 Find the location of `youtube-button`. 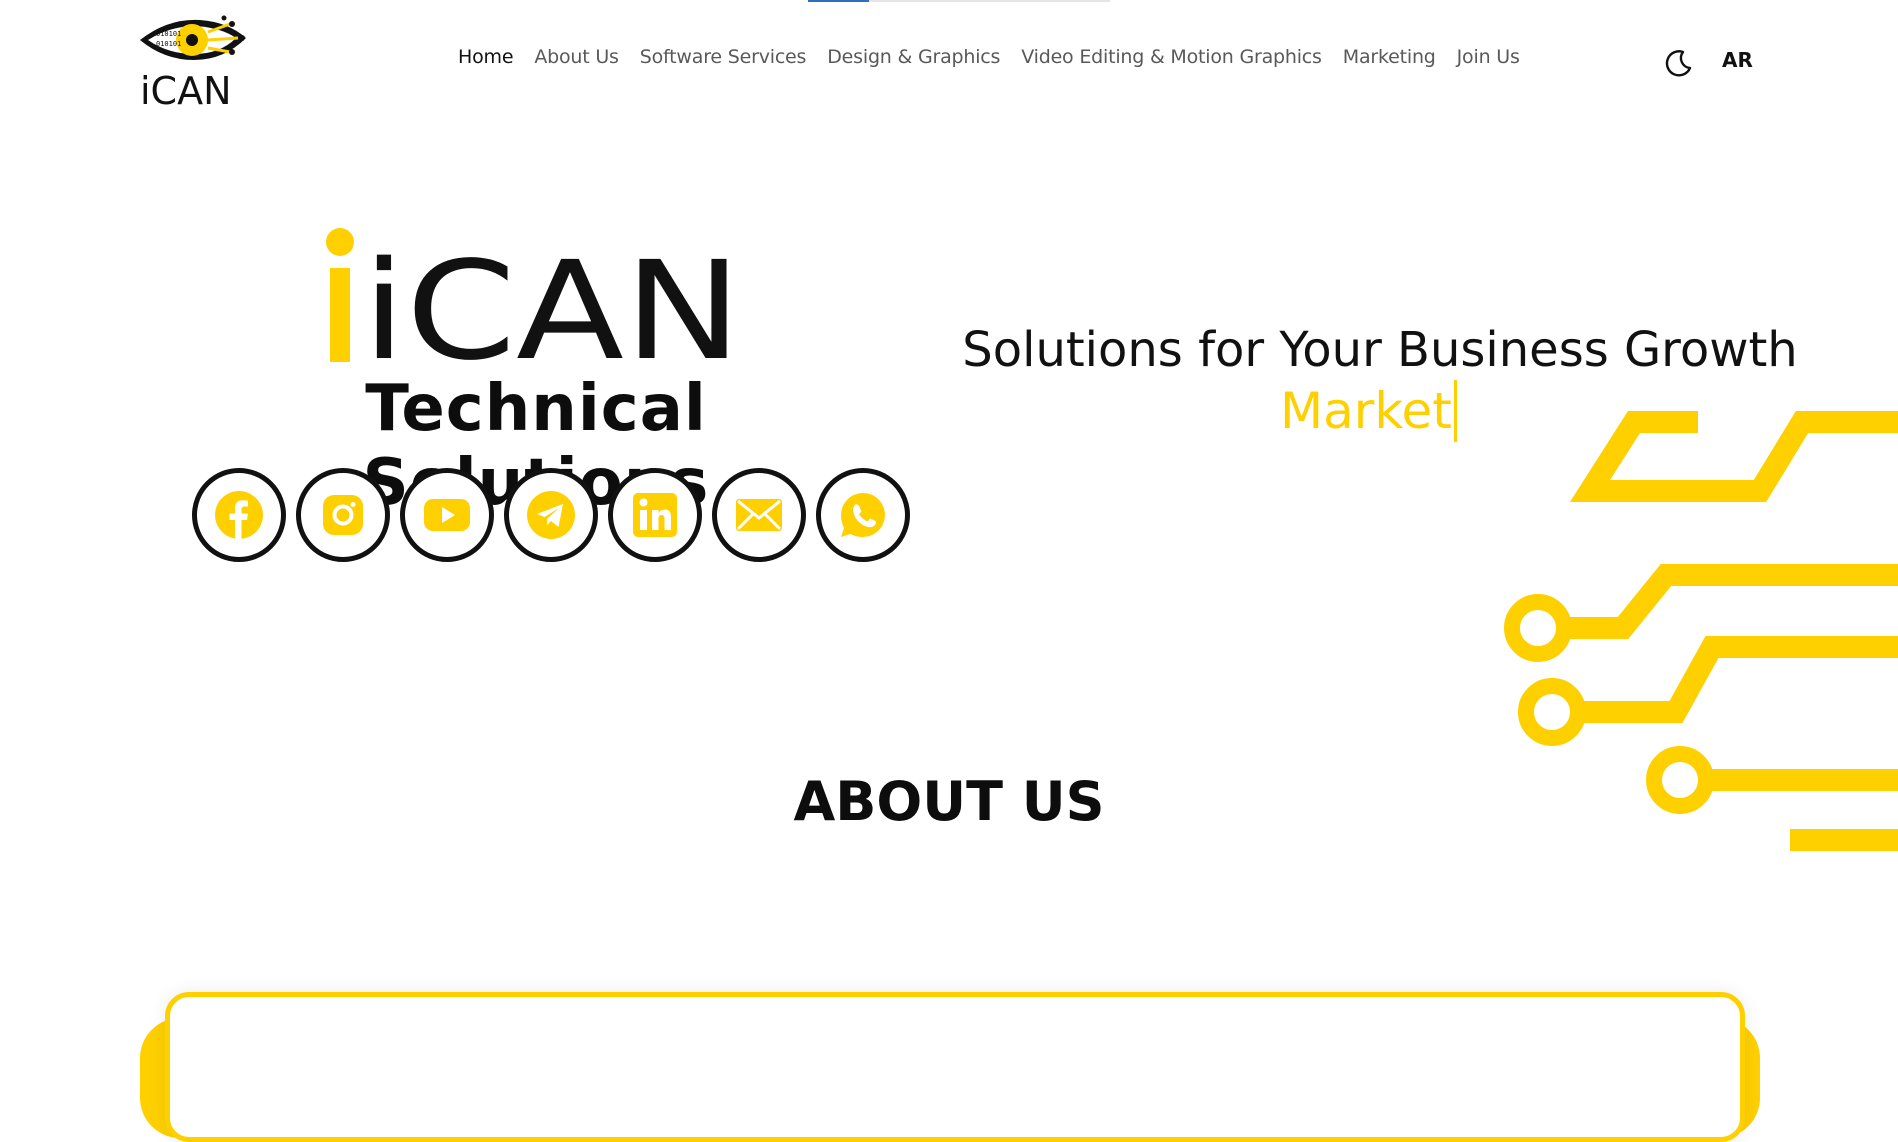

youtube-button is located at coordinates (447, 515).